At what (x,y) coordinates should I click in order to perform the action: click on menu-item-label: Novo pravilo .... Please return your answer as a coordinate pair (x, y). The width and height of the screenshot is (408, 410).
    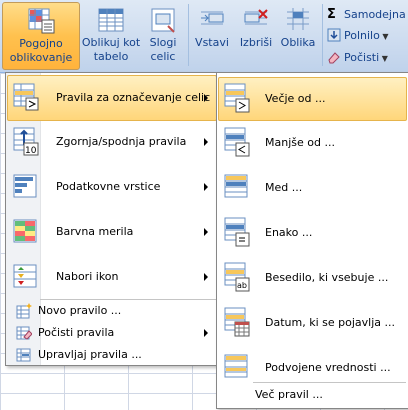
    Looking at the image, I should click on (80, 310).